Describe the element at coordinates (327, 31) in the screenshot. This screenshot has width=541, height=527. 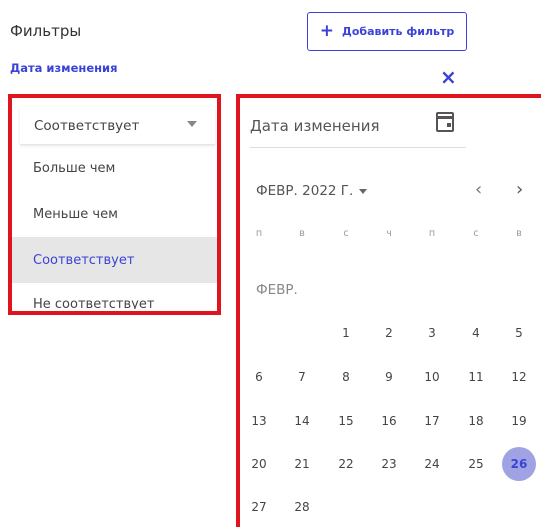
I see `plus-icon: +` at that location.